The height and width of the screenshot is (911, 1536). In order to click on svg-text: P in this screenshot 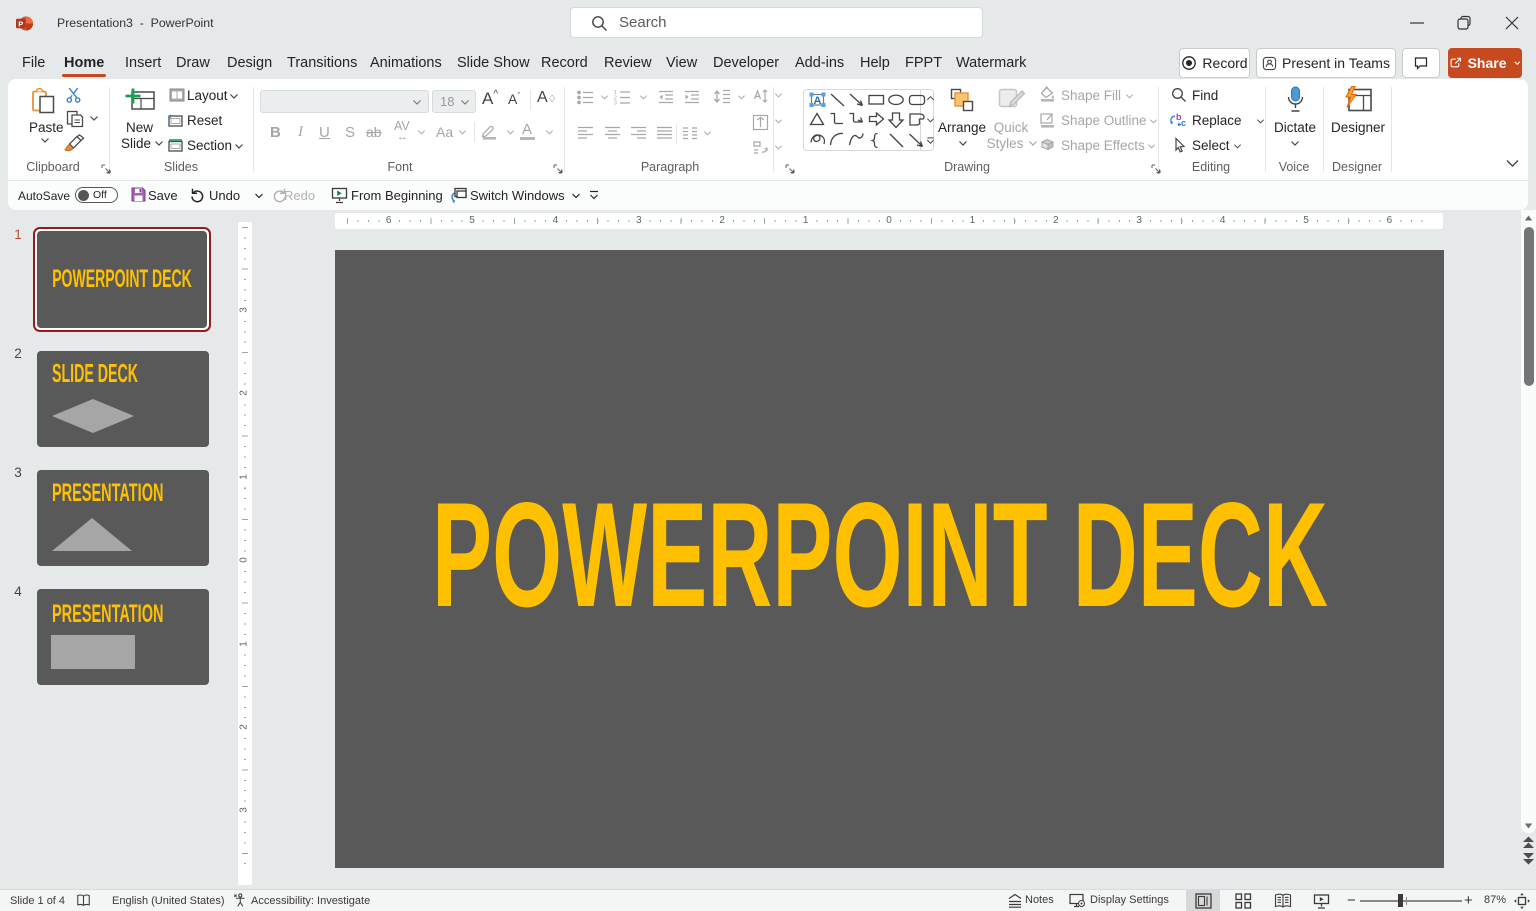, I will do `click(20, 24)`.